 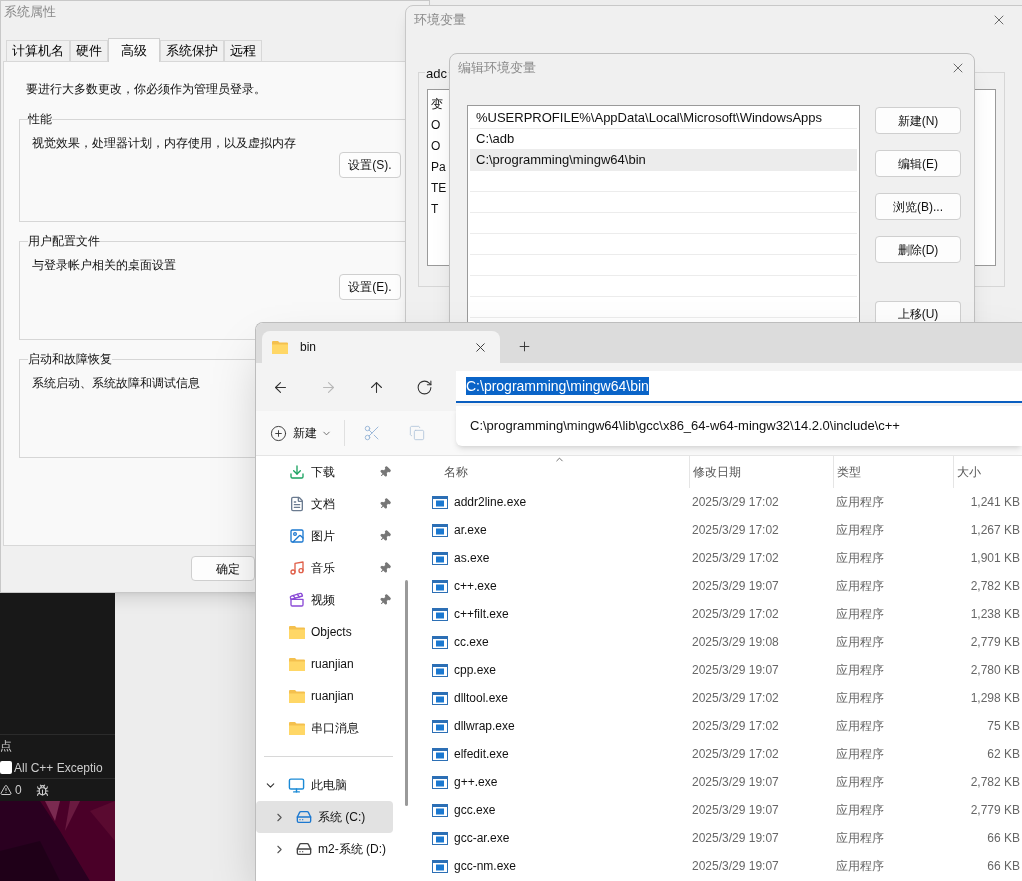 I want to click on column-header: 类型, so click(x=893, y=472).